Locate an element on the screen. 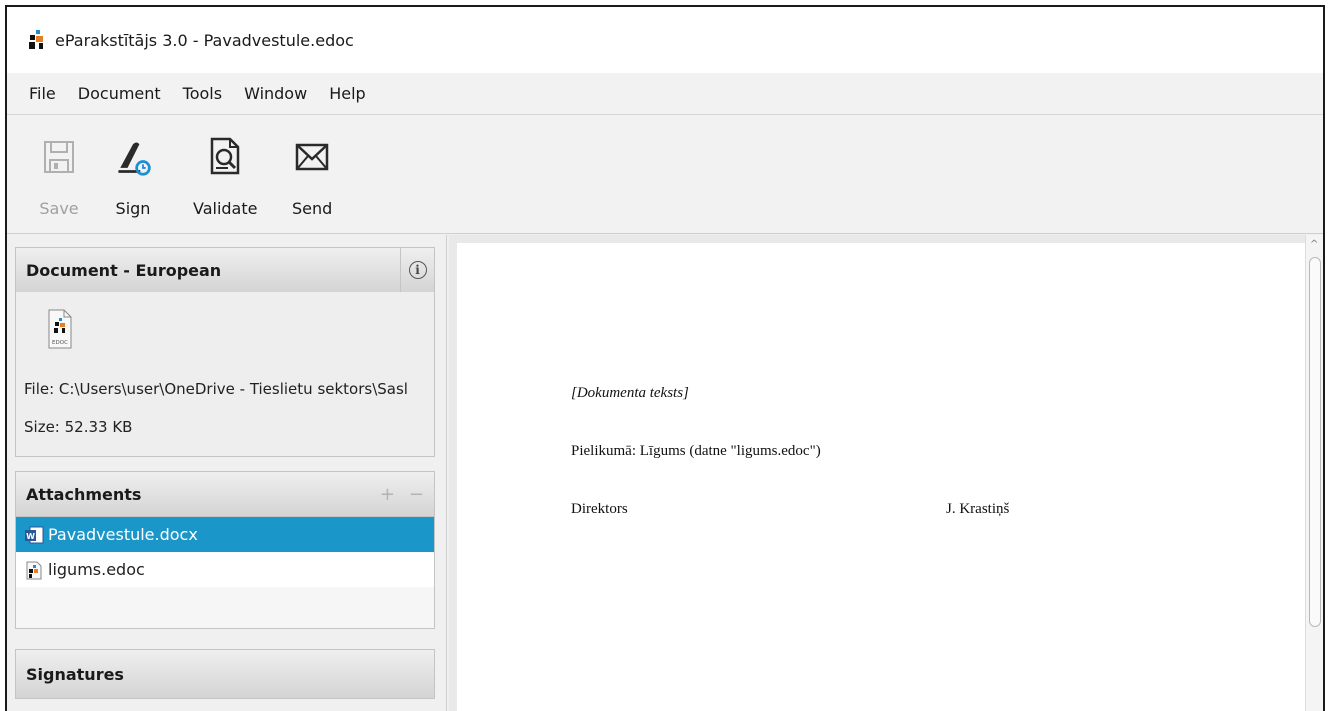  signer-name: J. Krastiņš is located at coordinates (978, 509).